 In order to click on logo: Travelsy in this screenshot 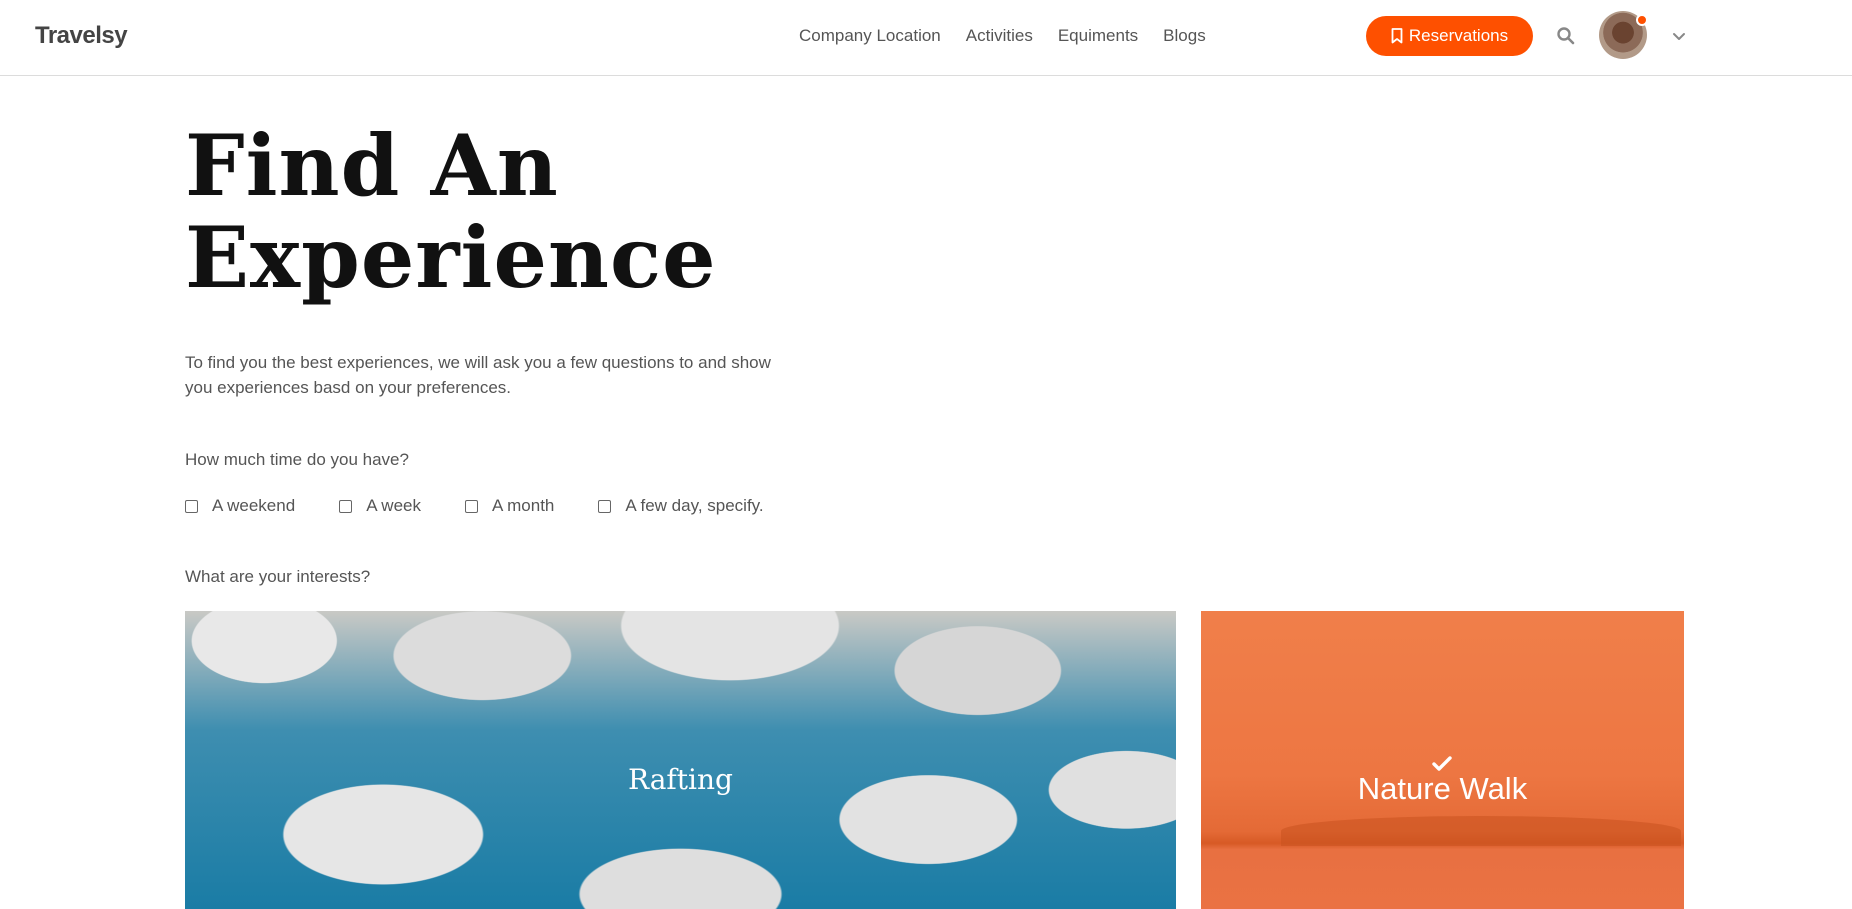, I will do `click(81, 36)`.